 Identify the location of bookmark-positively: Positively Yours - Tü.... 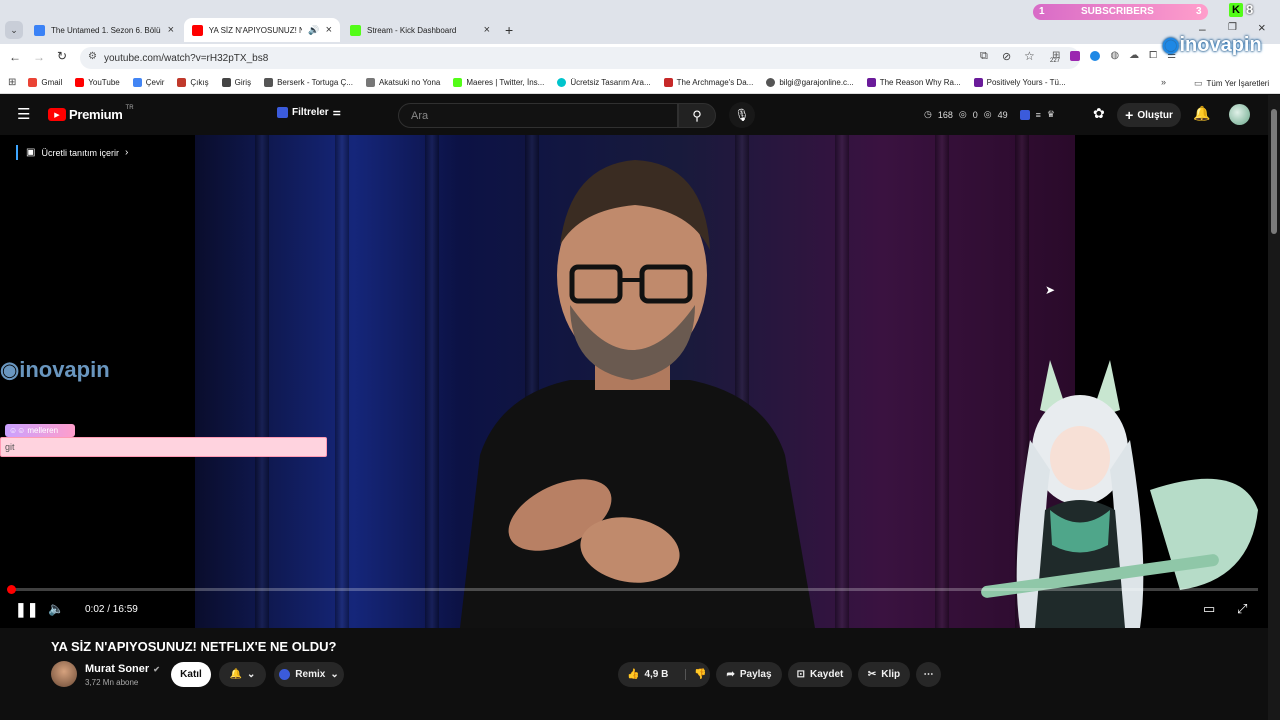
(1019, 82).